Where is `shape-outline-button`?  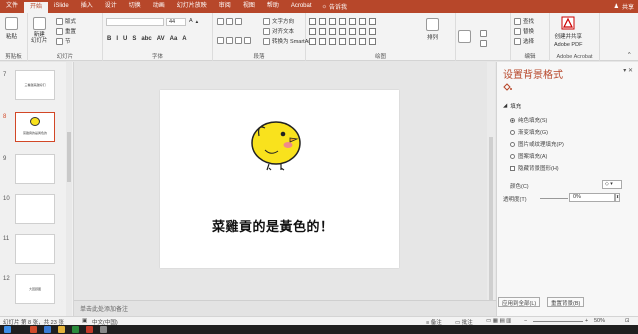
shape-outline-button is located at coordinates (483, 43).